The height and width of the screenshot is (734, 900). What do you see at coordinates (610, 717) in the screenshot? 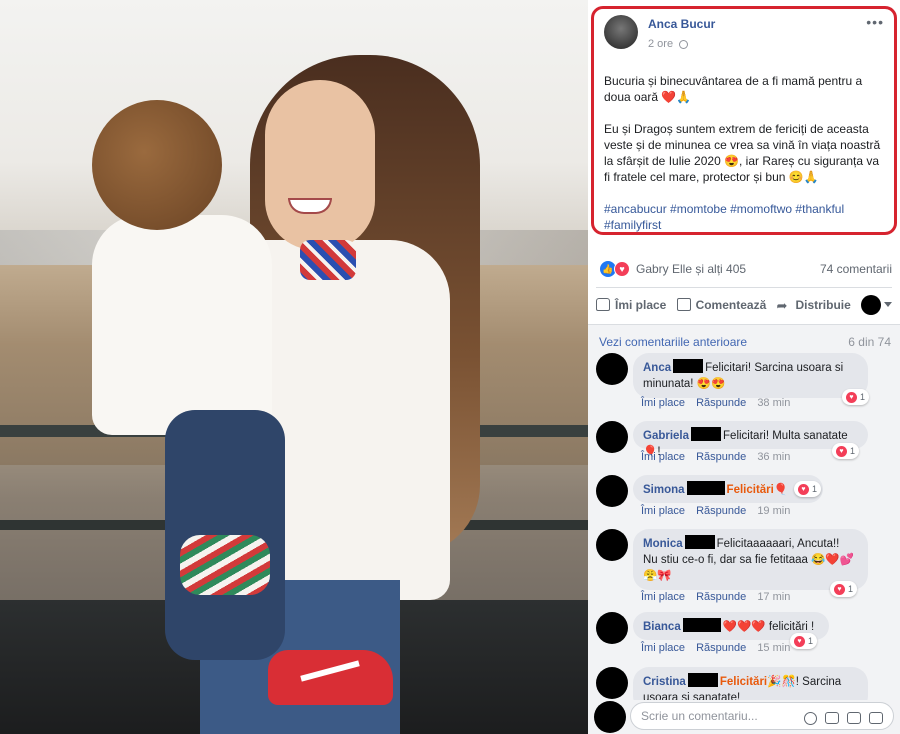
I see `my-avatar` at bounding box center [610, 717].